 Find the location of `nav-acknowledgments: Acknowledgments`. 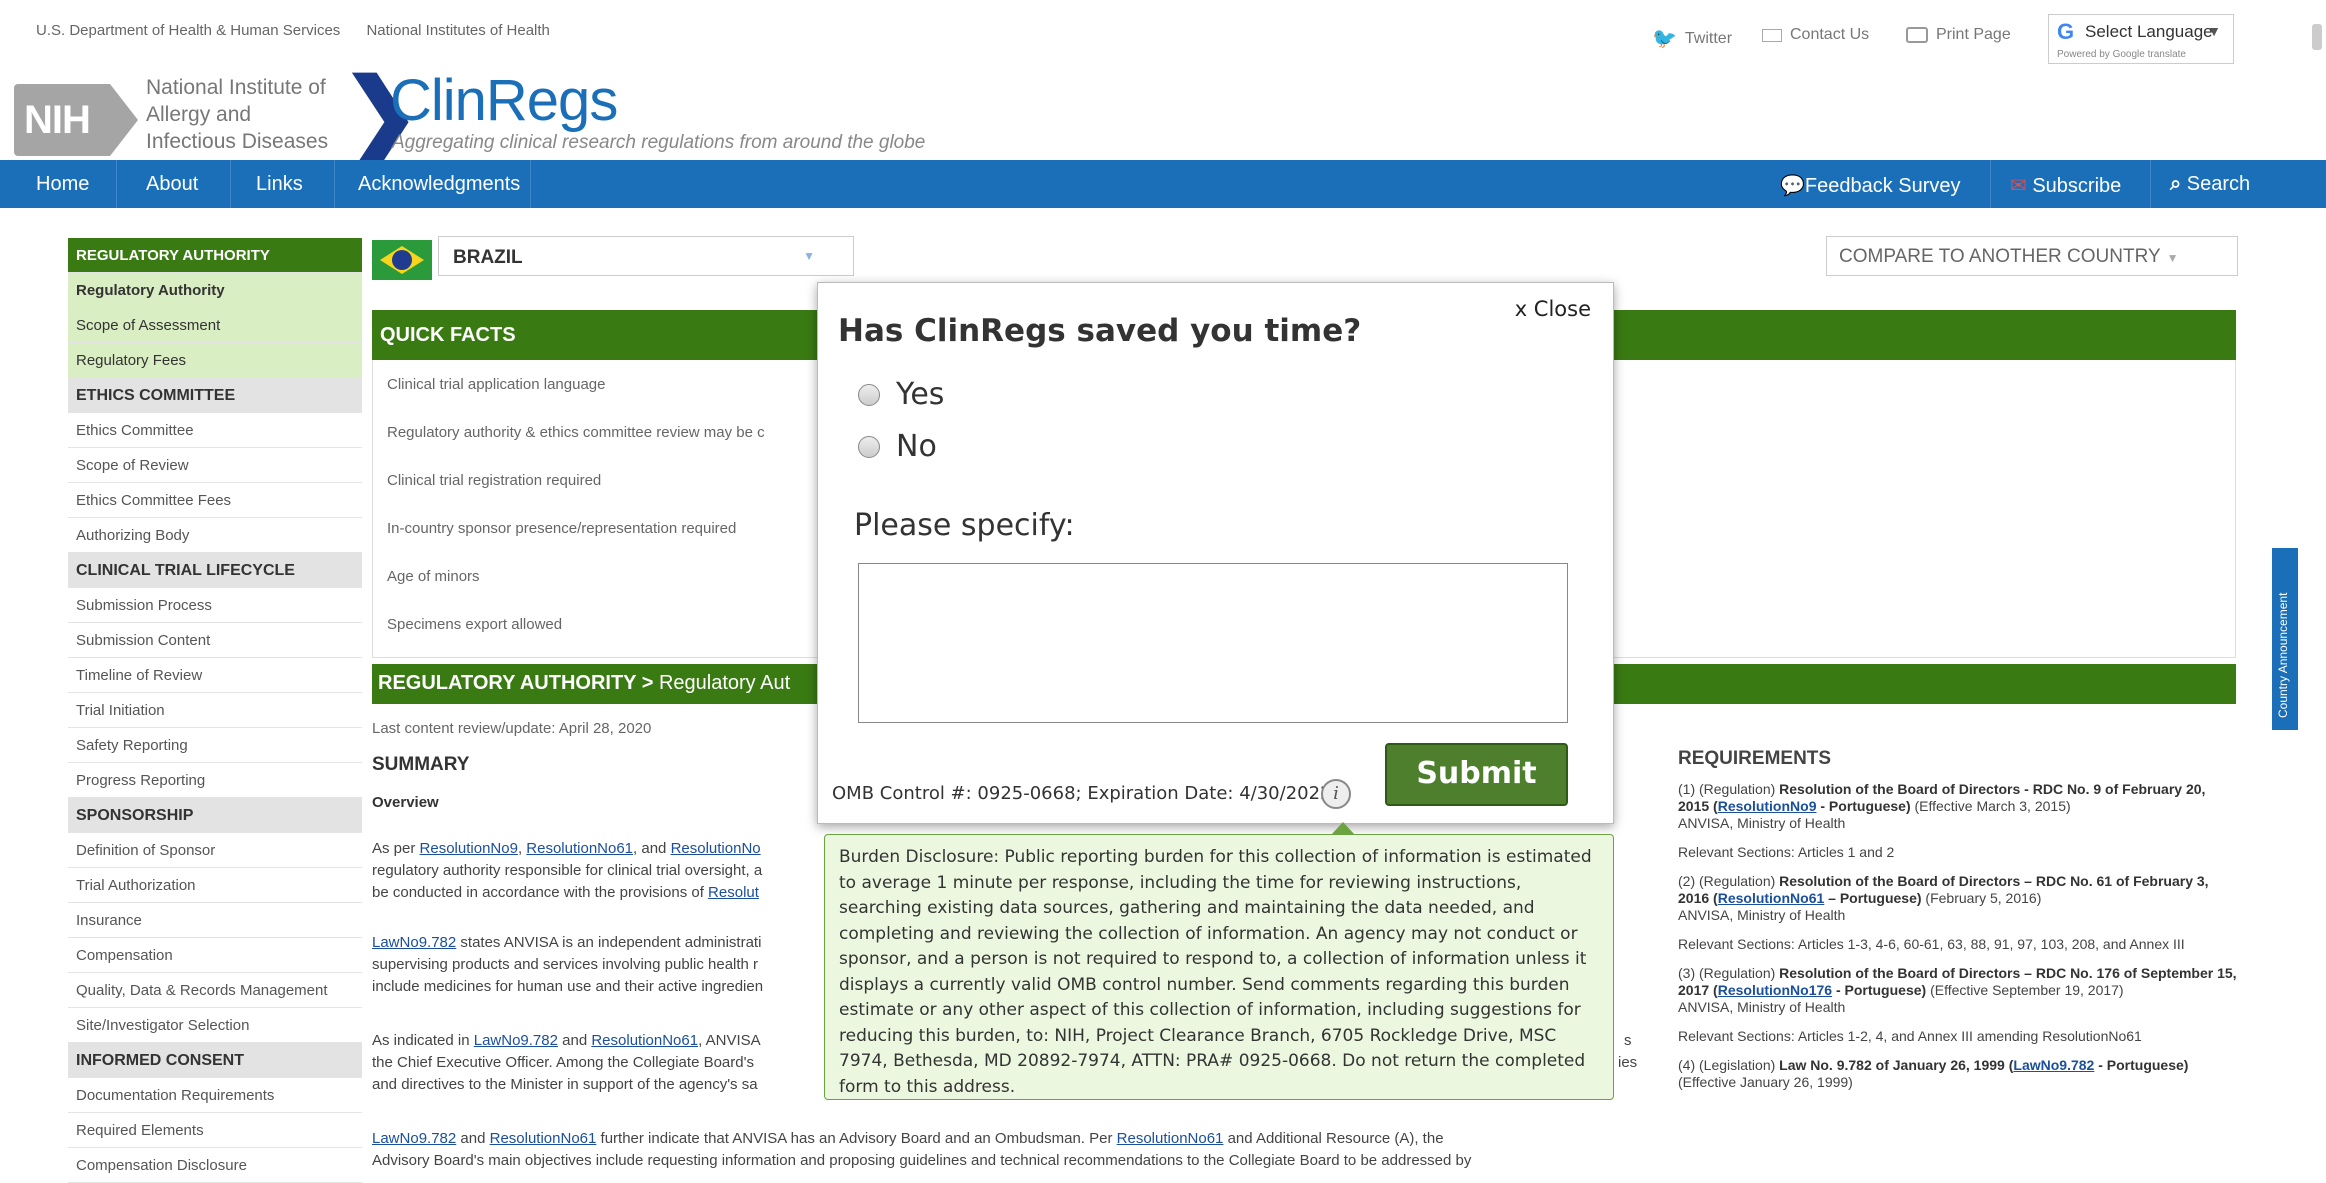

nav-acknowledgments: Acknowledgments is located at coordinates (439, 184).